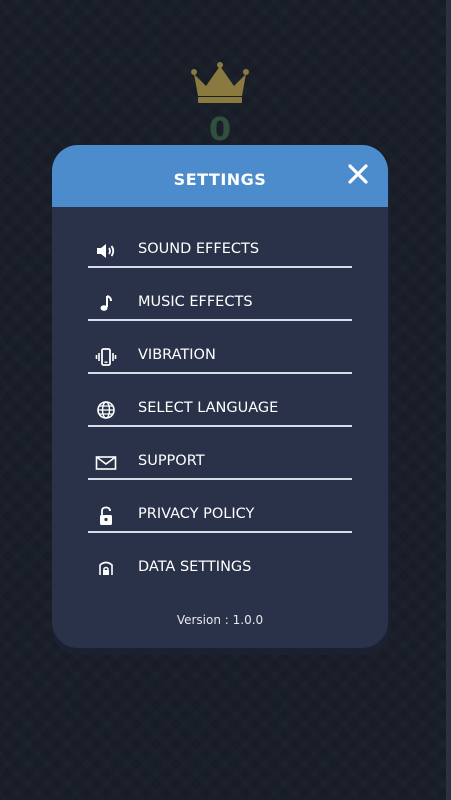  Describe the element at coordinates (195, 567) in the screenshot. I see `data-settings-label: DATA SETTINGS` at that location.